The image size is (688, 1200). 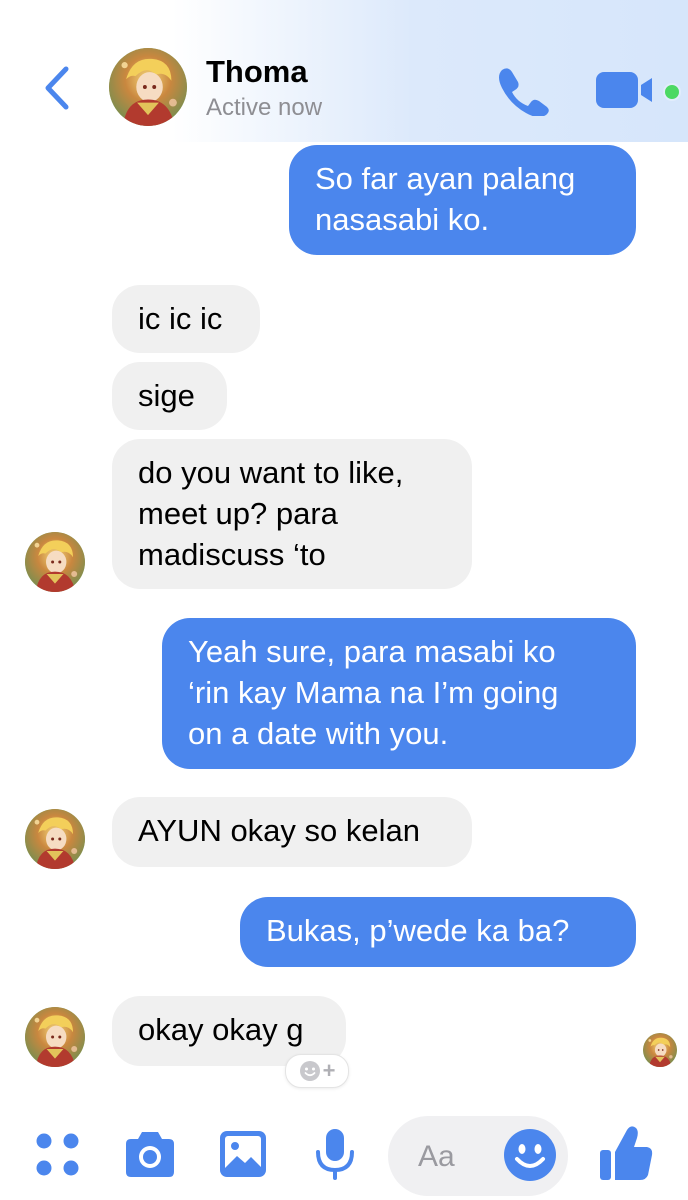 What do you see at coordinates (672, 92) in the screenshot?
I see `online-indicator` at bounding box center [672, 92].